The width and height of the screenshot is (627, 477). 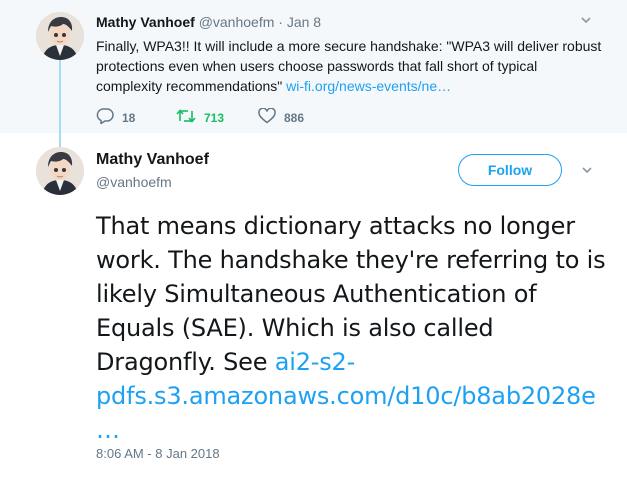 What do you see at coordinates (510, 170) in the screenshot?
I see `follow-button: Follow` at bounding box center [510, 170].